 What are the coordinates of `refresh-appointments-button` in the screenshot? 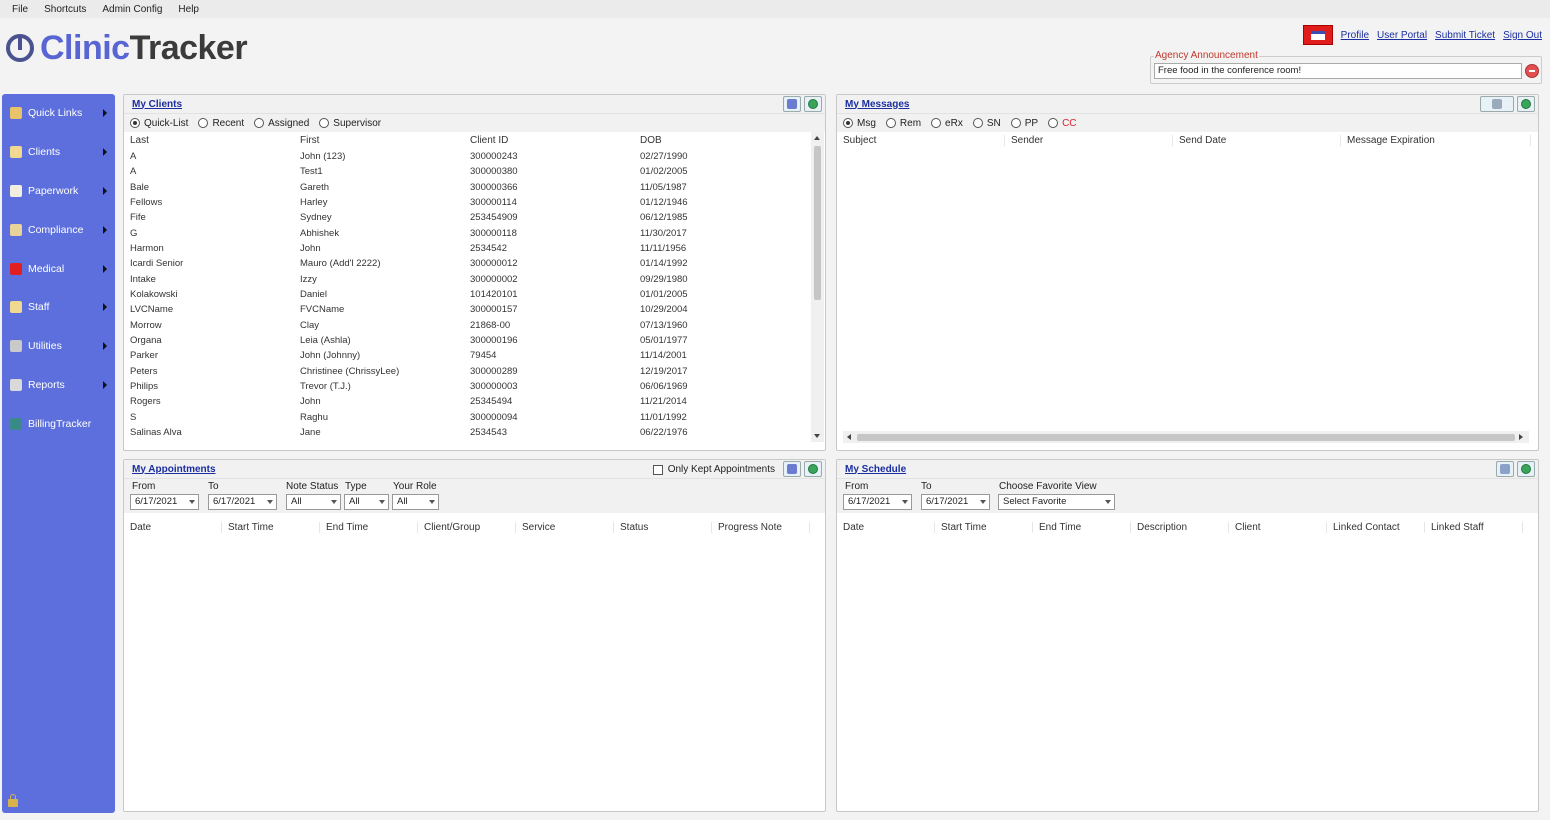 It's located at (813, 469).